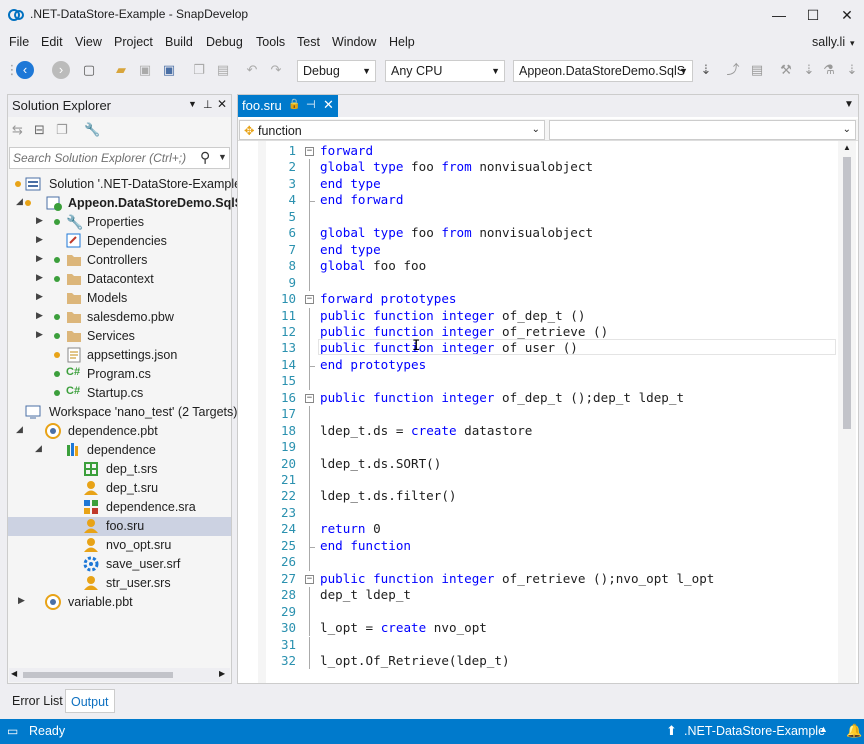 The height and width of the screenshot is (744, 864). I want to click on build-icon: ⤴, so click(733, 70).